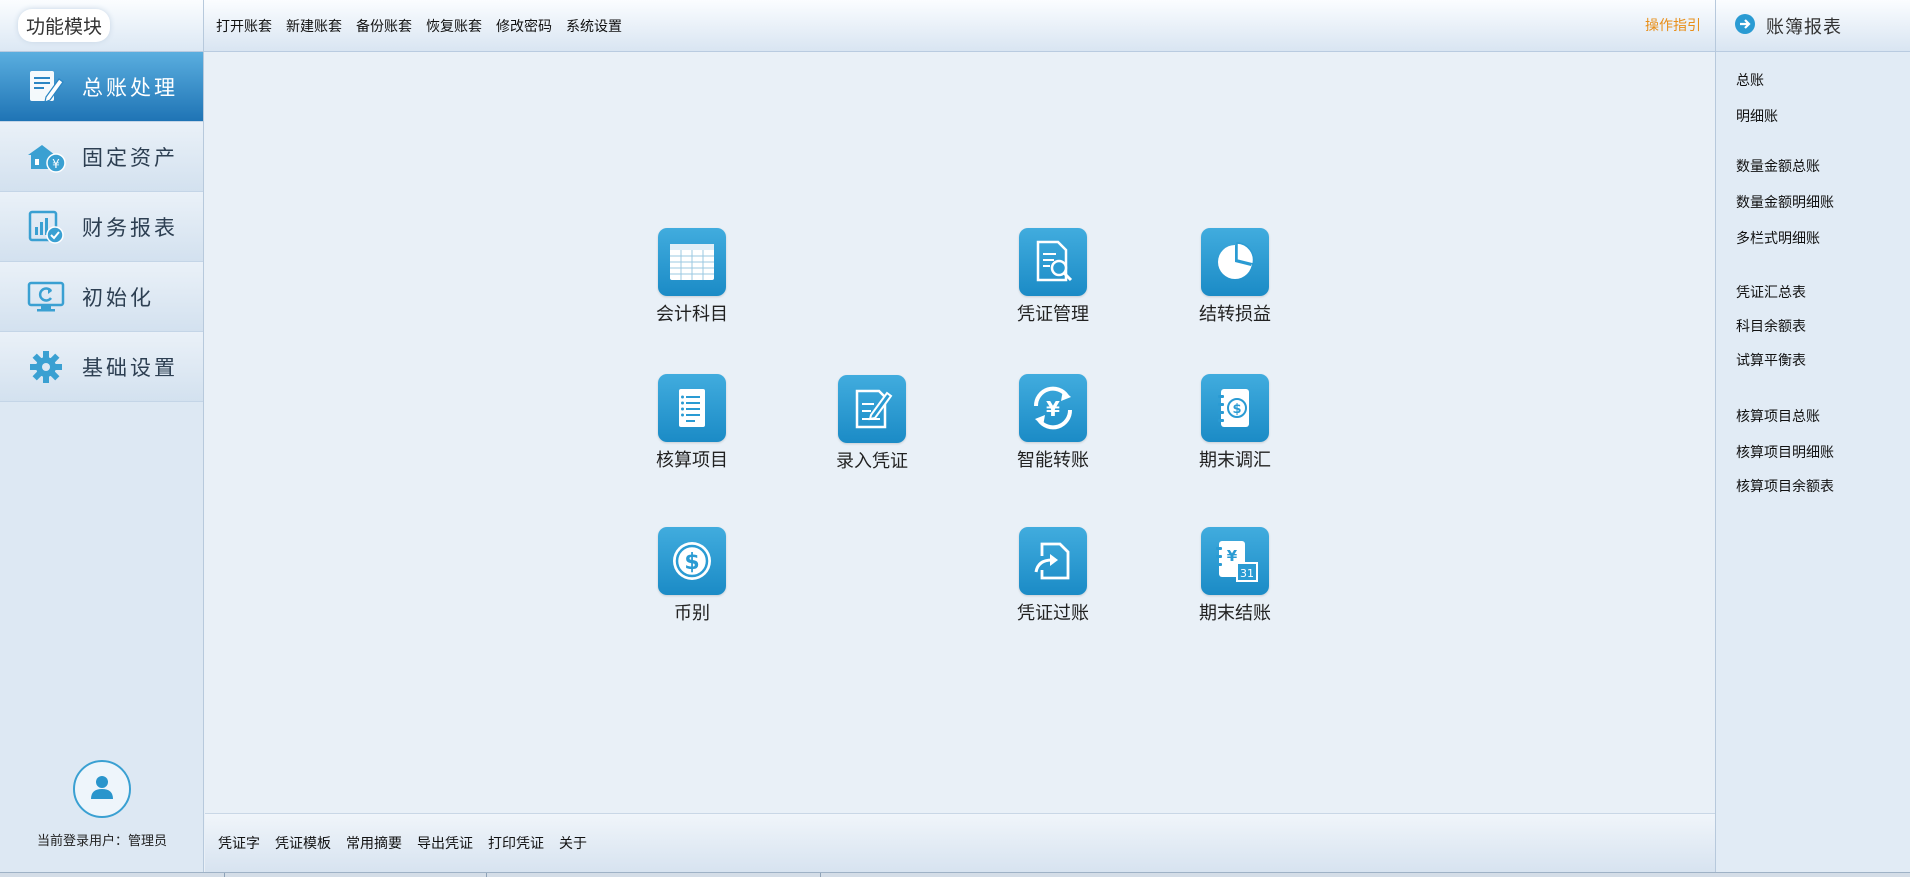  I want to click on pie-chart-icon, so click(1235, 262).